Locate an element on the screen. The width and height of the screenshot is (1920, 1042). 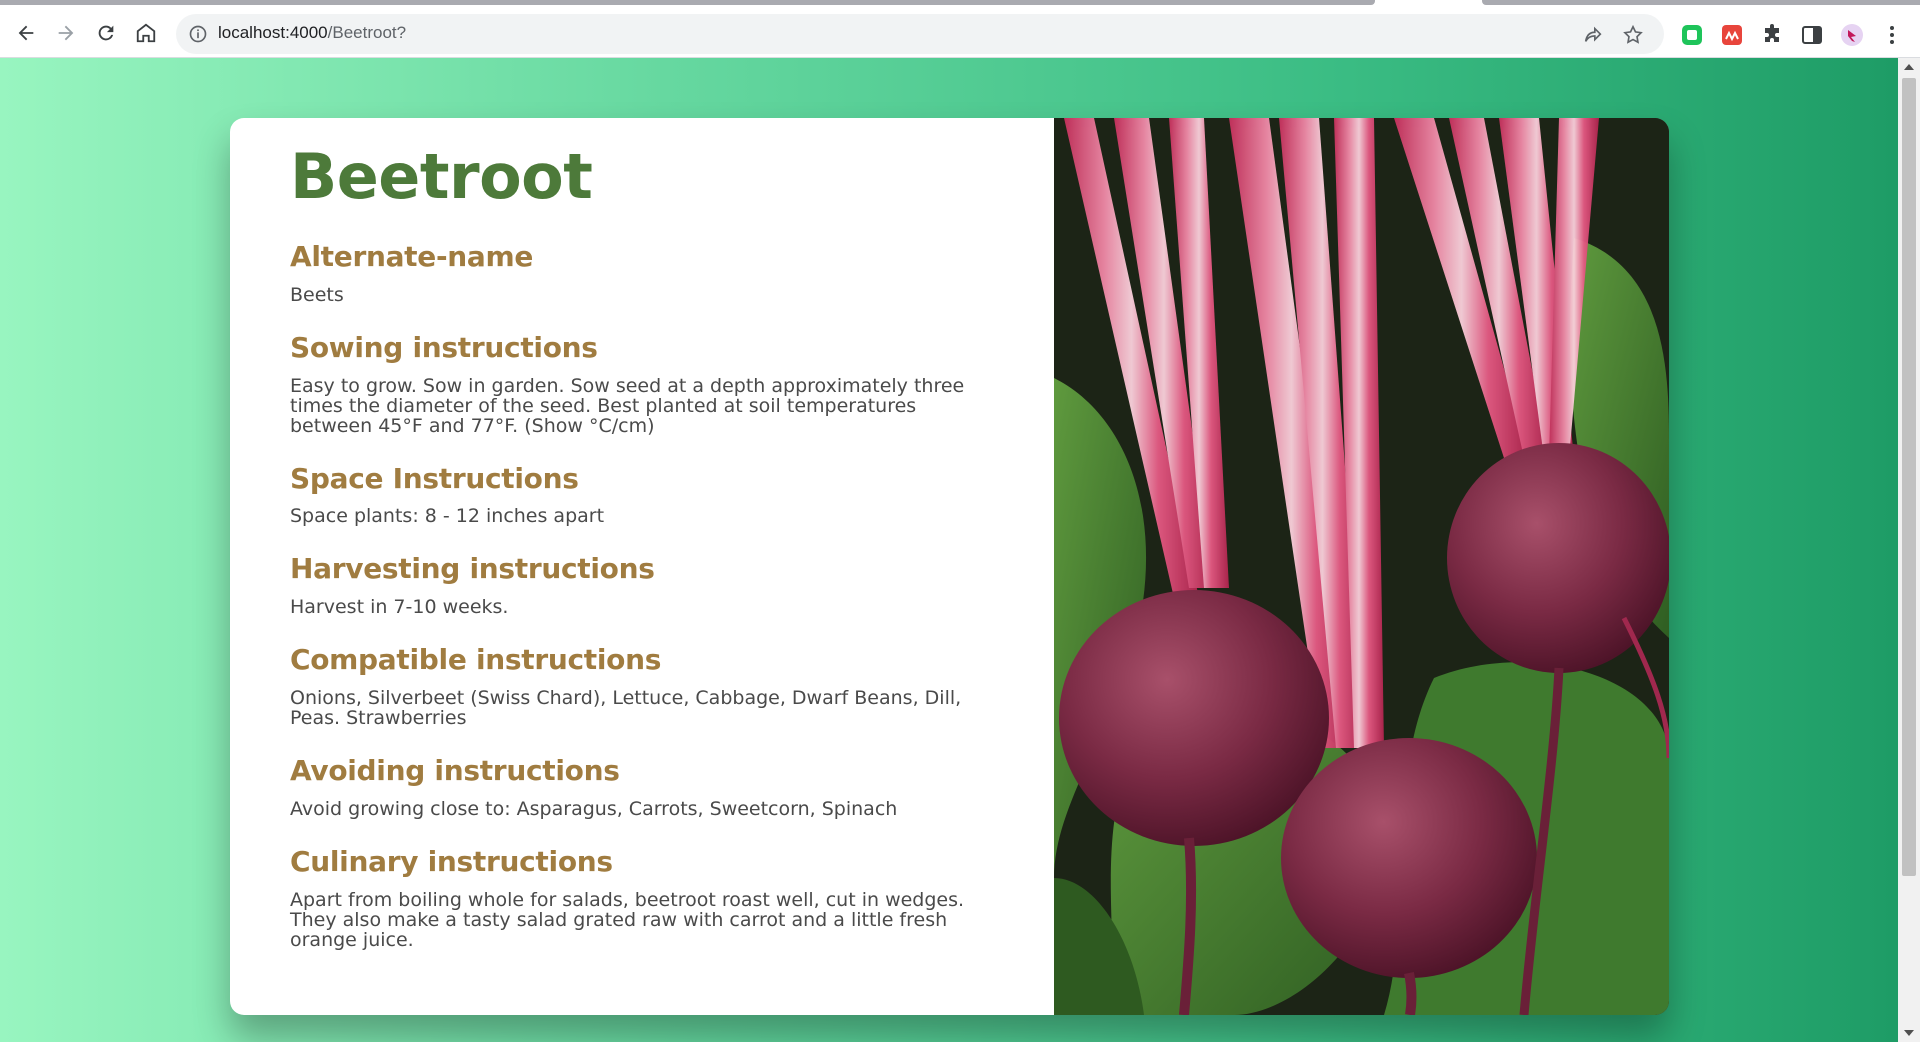
kebab-menu-icon is located at coordinates (1892, 35).